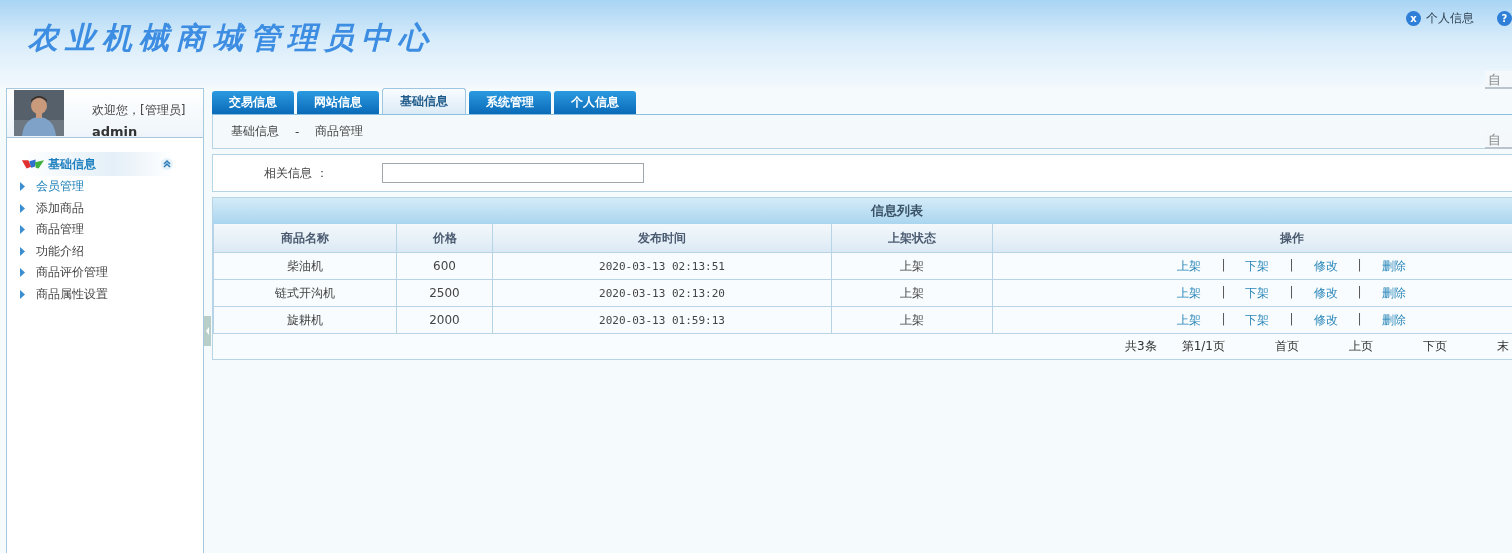 The width and height of the screenshot is (1512, 553). Describe the element at coordinates (339, 131) in the screenshot. I see `breadcrumb-item: 商品管理` at that location.